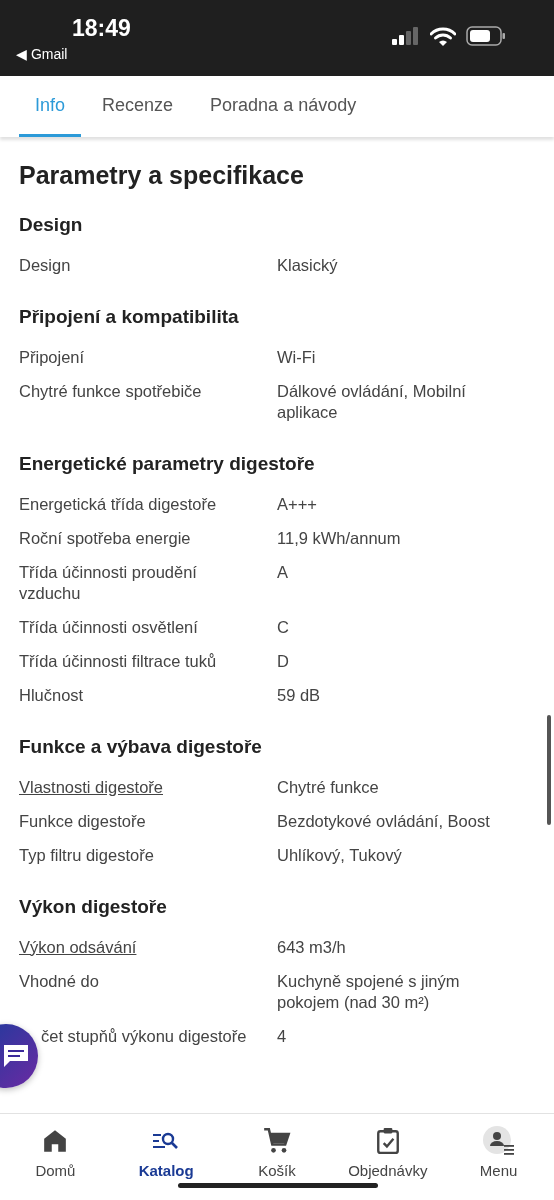 The height and width of the screenshot is (1200, 554). I want to click on spec-value: 59 dB, so click(299, 695).